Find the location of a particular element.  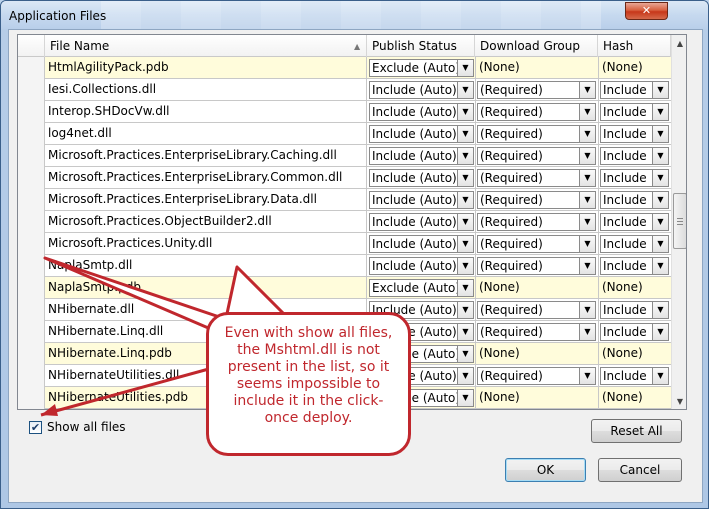

annotation-arrow-to-checkbox is located at coordinates (128, 391).